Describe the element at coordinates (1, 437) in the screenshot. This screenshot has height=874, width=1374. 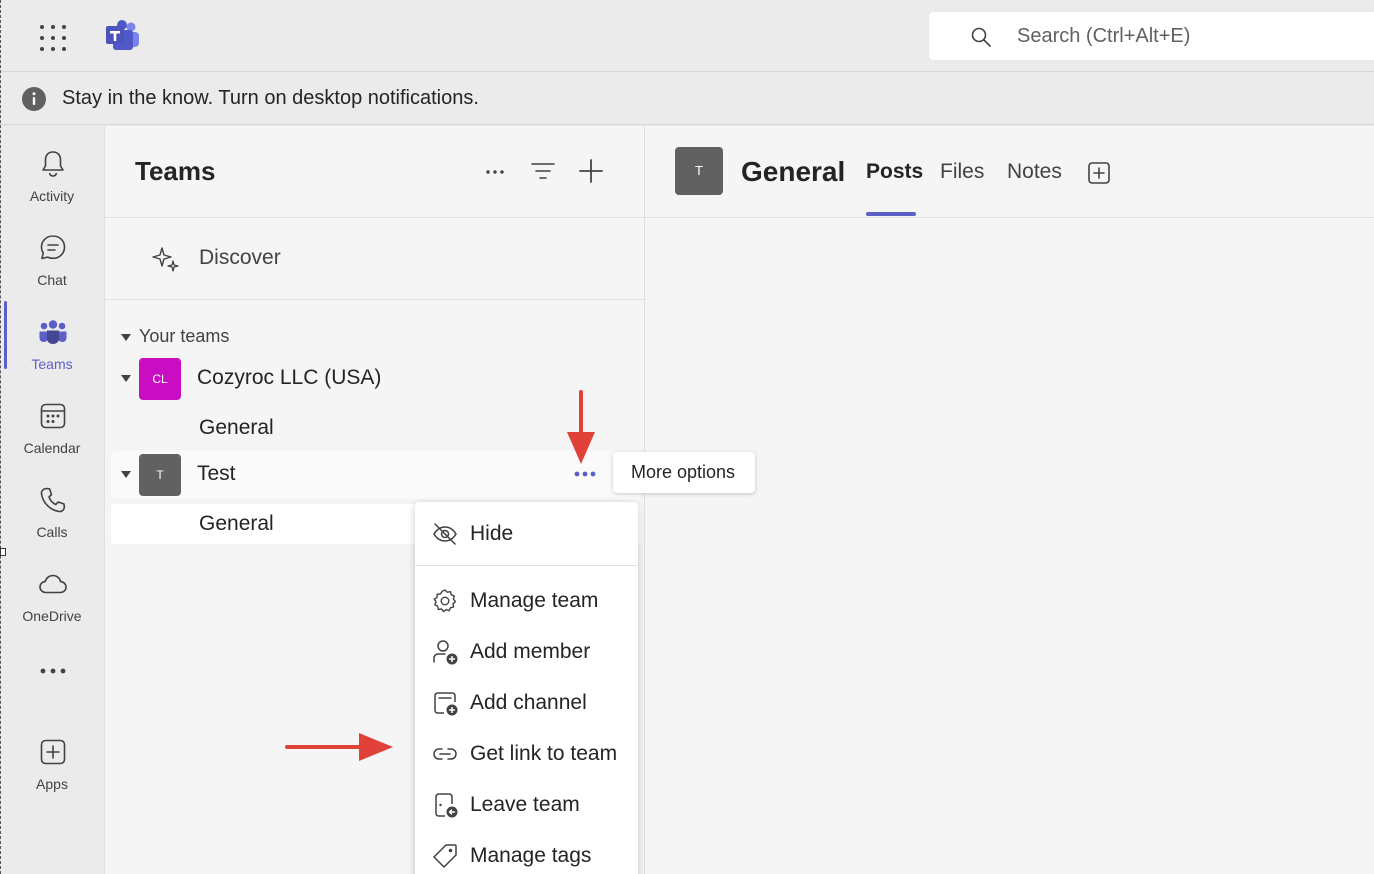
I see `selection-border` at that location.